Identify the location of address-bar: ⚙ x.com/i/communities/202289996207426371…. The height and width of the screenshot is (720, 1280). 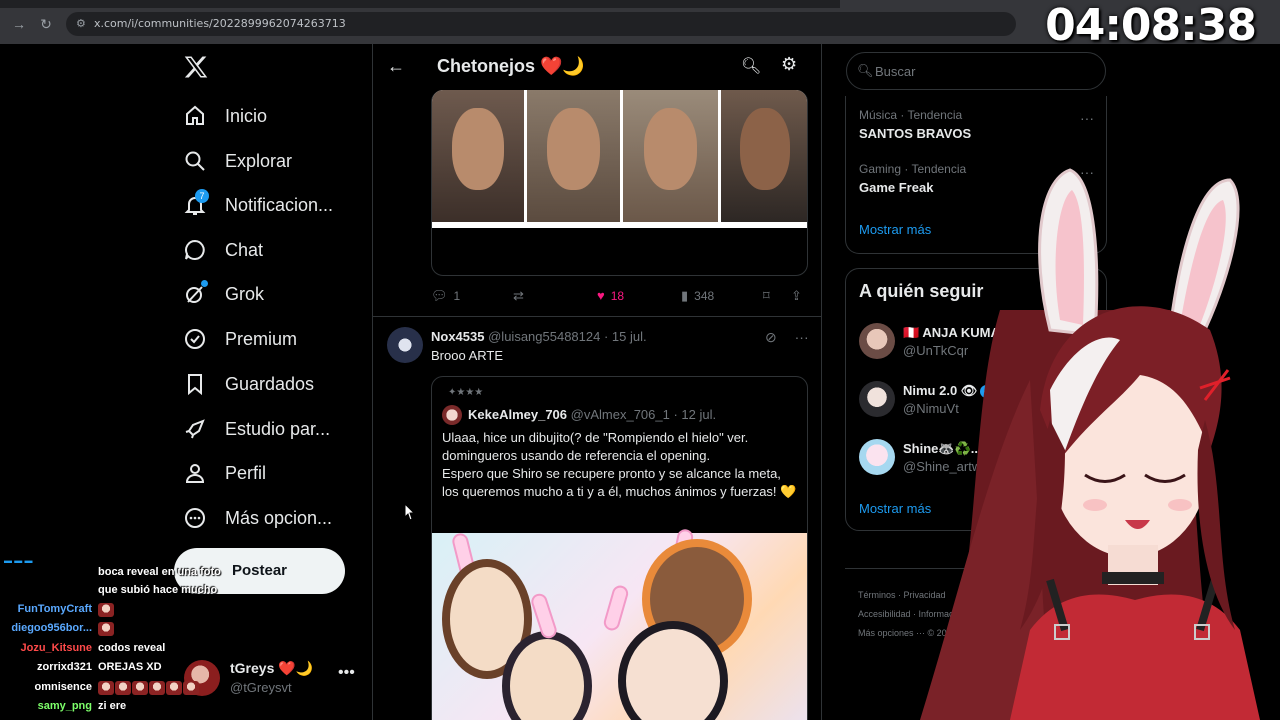
(541, 24).